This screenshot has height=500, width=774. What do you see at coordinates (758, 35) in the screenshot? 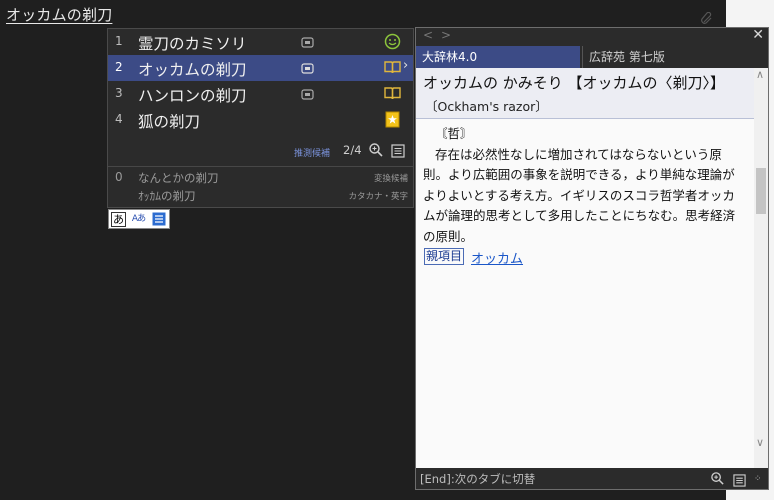
I see `close-button: ✕` at bounding box center [758, 35].